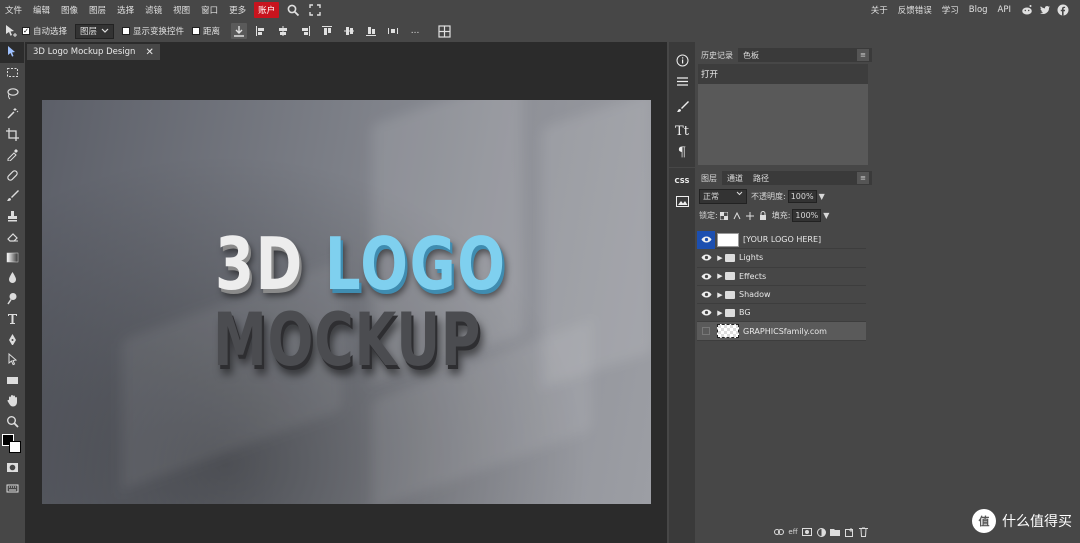 The height and width of the screenshot is (543, 1080). Describe the element at coordinates (239, 31) in the screenshot. I see `download-icon` at that location.